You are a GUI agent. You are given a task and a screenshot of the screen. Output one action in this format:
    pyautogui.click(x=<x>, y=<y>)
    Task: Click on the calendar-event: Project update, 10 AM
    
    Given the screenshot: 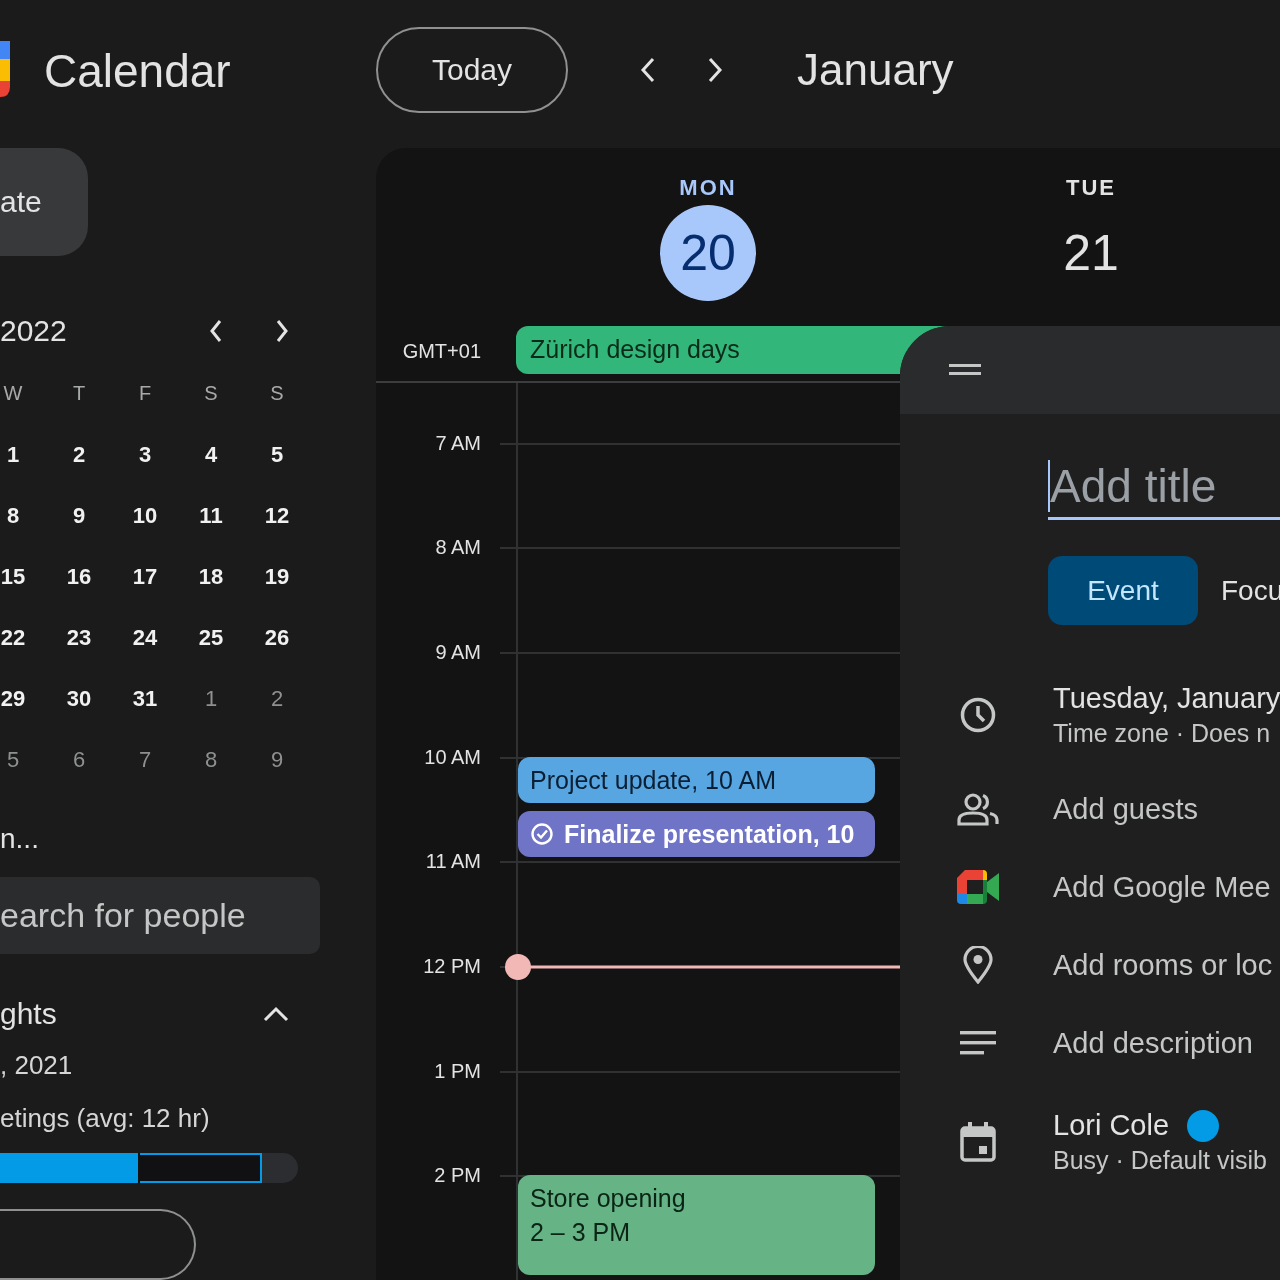 What is the action you would take?
    pyautogui.click(x=696, y=779)
    